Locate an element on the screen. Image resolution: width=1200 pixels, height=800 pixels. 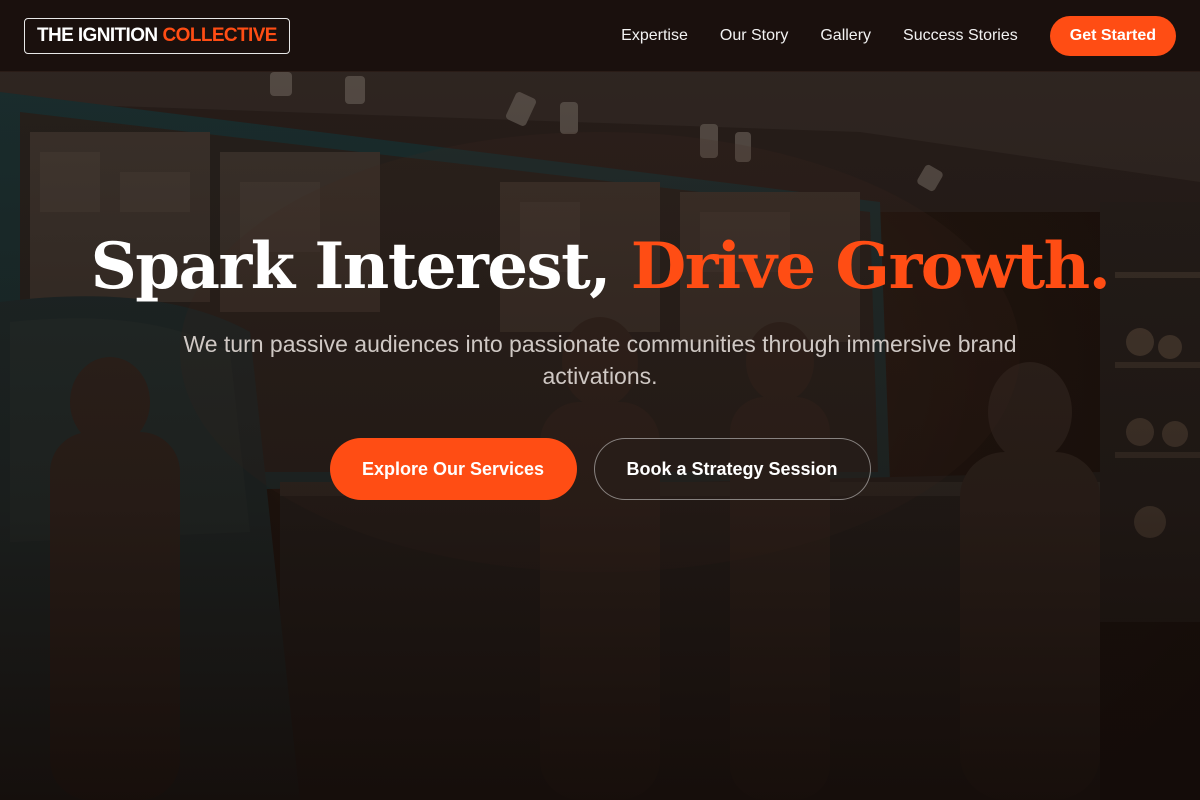
hero-headline: Spark Interest, Drive Growth. is located at coordinates (600, 267).